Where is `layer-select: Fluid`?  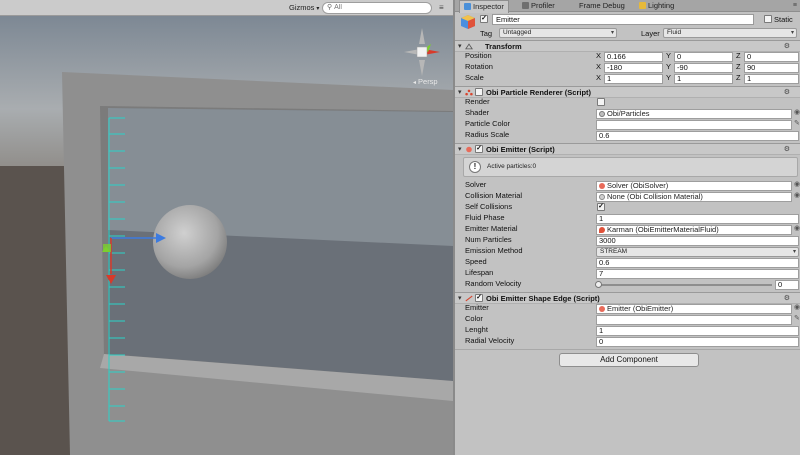 layer-select: Fluid is located at coordinates (730, 33).